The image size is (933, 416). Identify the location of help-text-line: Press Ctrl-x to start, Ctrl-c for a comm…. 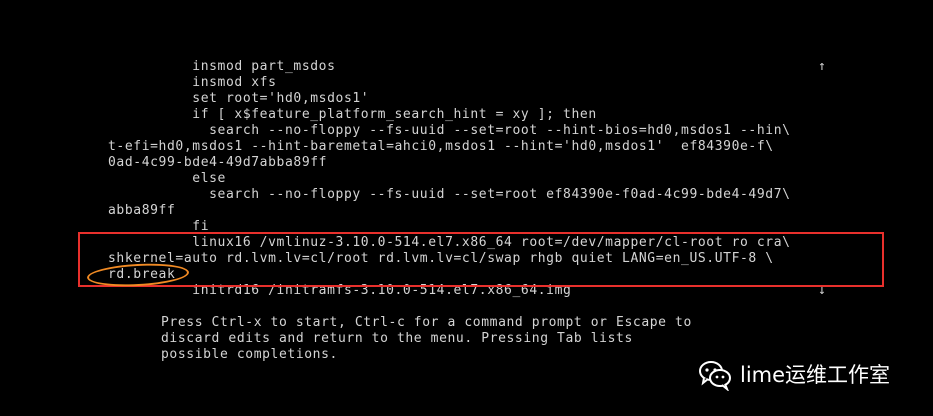
(426, 322).